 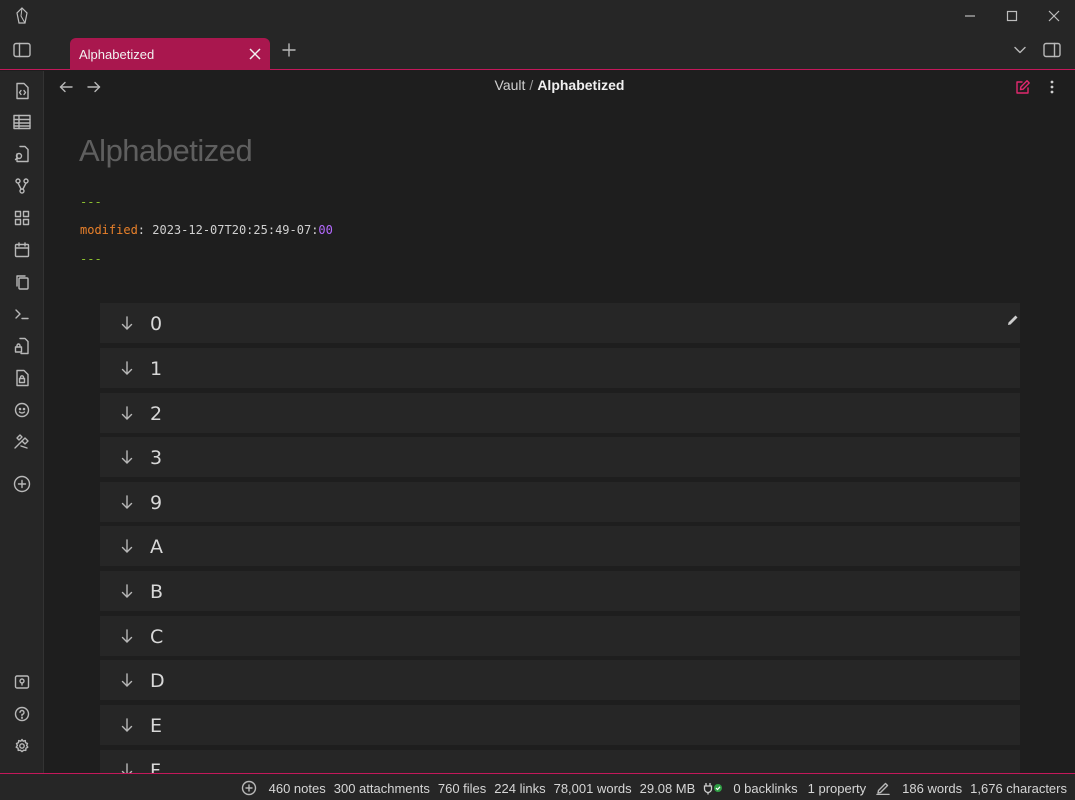 I want to click on frontmatter-value-tail: 00, so click(x=325, y=230).